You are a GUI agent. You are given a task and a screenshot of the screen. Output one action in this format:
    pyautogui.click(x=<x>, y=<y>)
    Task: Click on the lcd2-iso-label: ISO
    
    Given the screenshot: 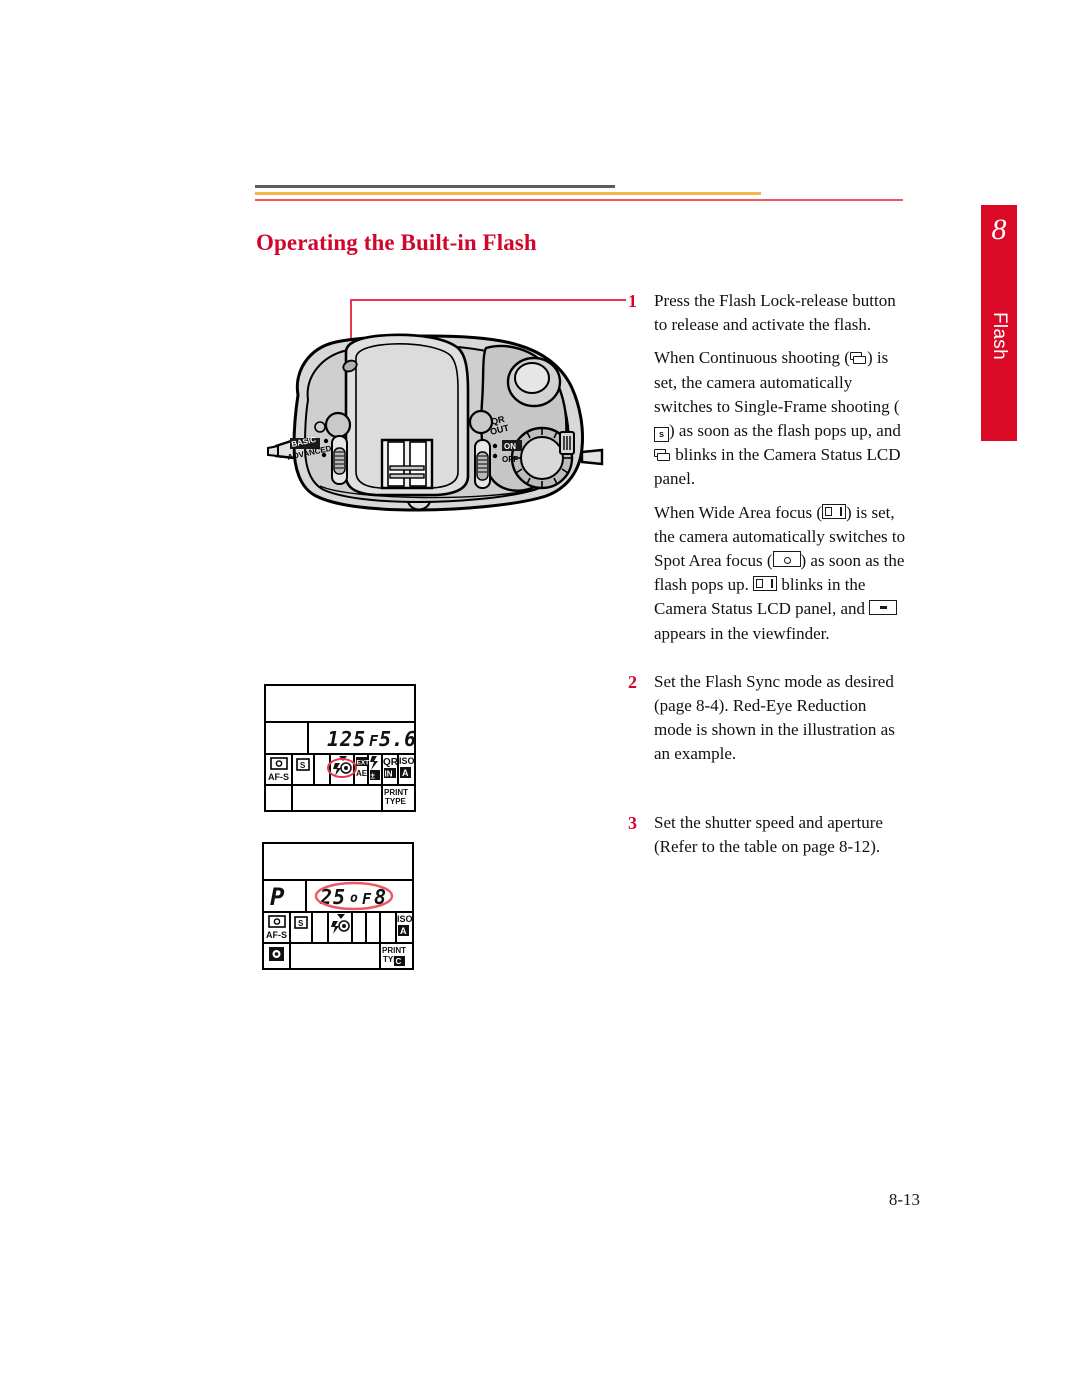 What is the action you would take?
    pyautogui.click(x=405, y=919)
    